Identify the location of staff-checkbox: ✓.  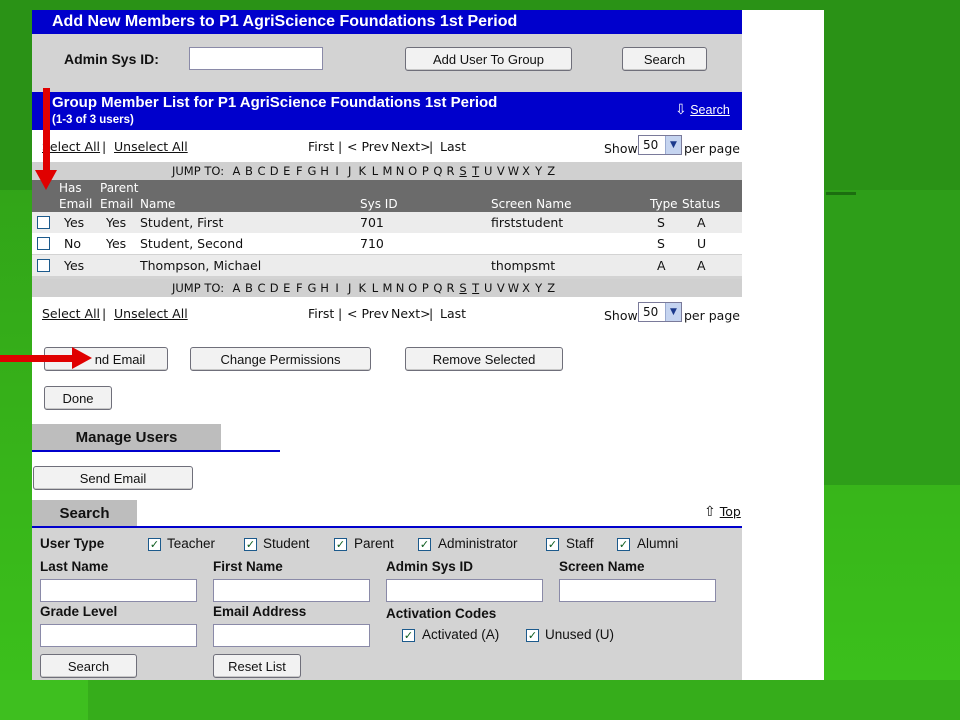
(552, 544).